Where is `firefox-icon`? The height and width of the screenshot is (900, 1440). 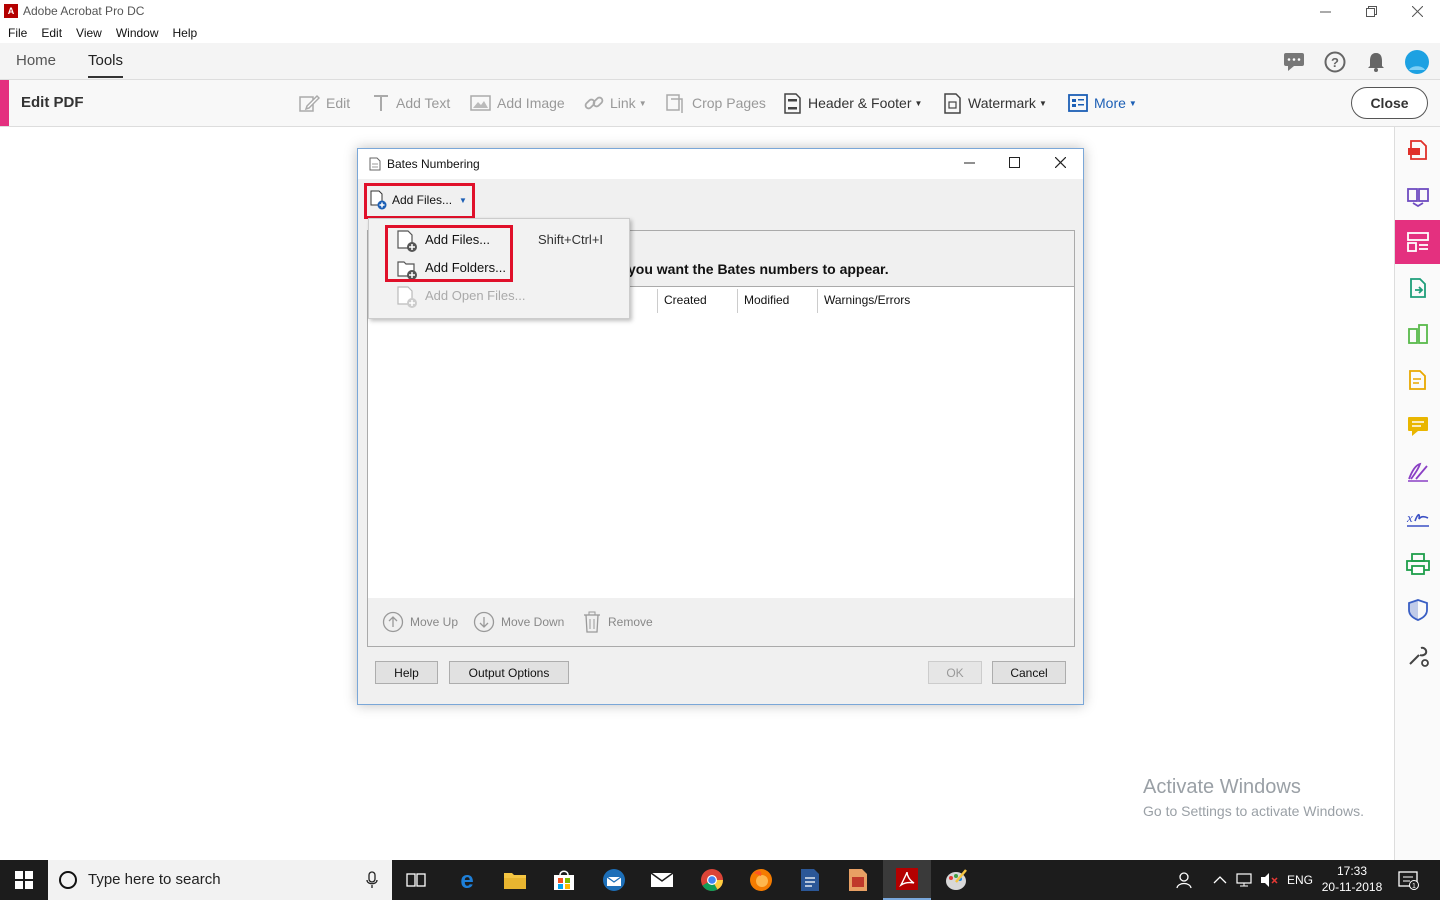
firefox-icon is located at coordinates (761, 880).